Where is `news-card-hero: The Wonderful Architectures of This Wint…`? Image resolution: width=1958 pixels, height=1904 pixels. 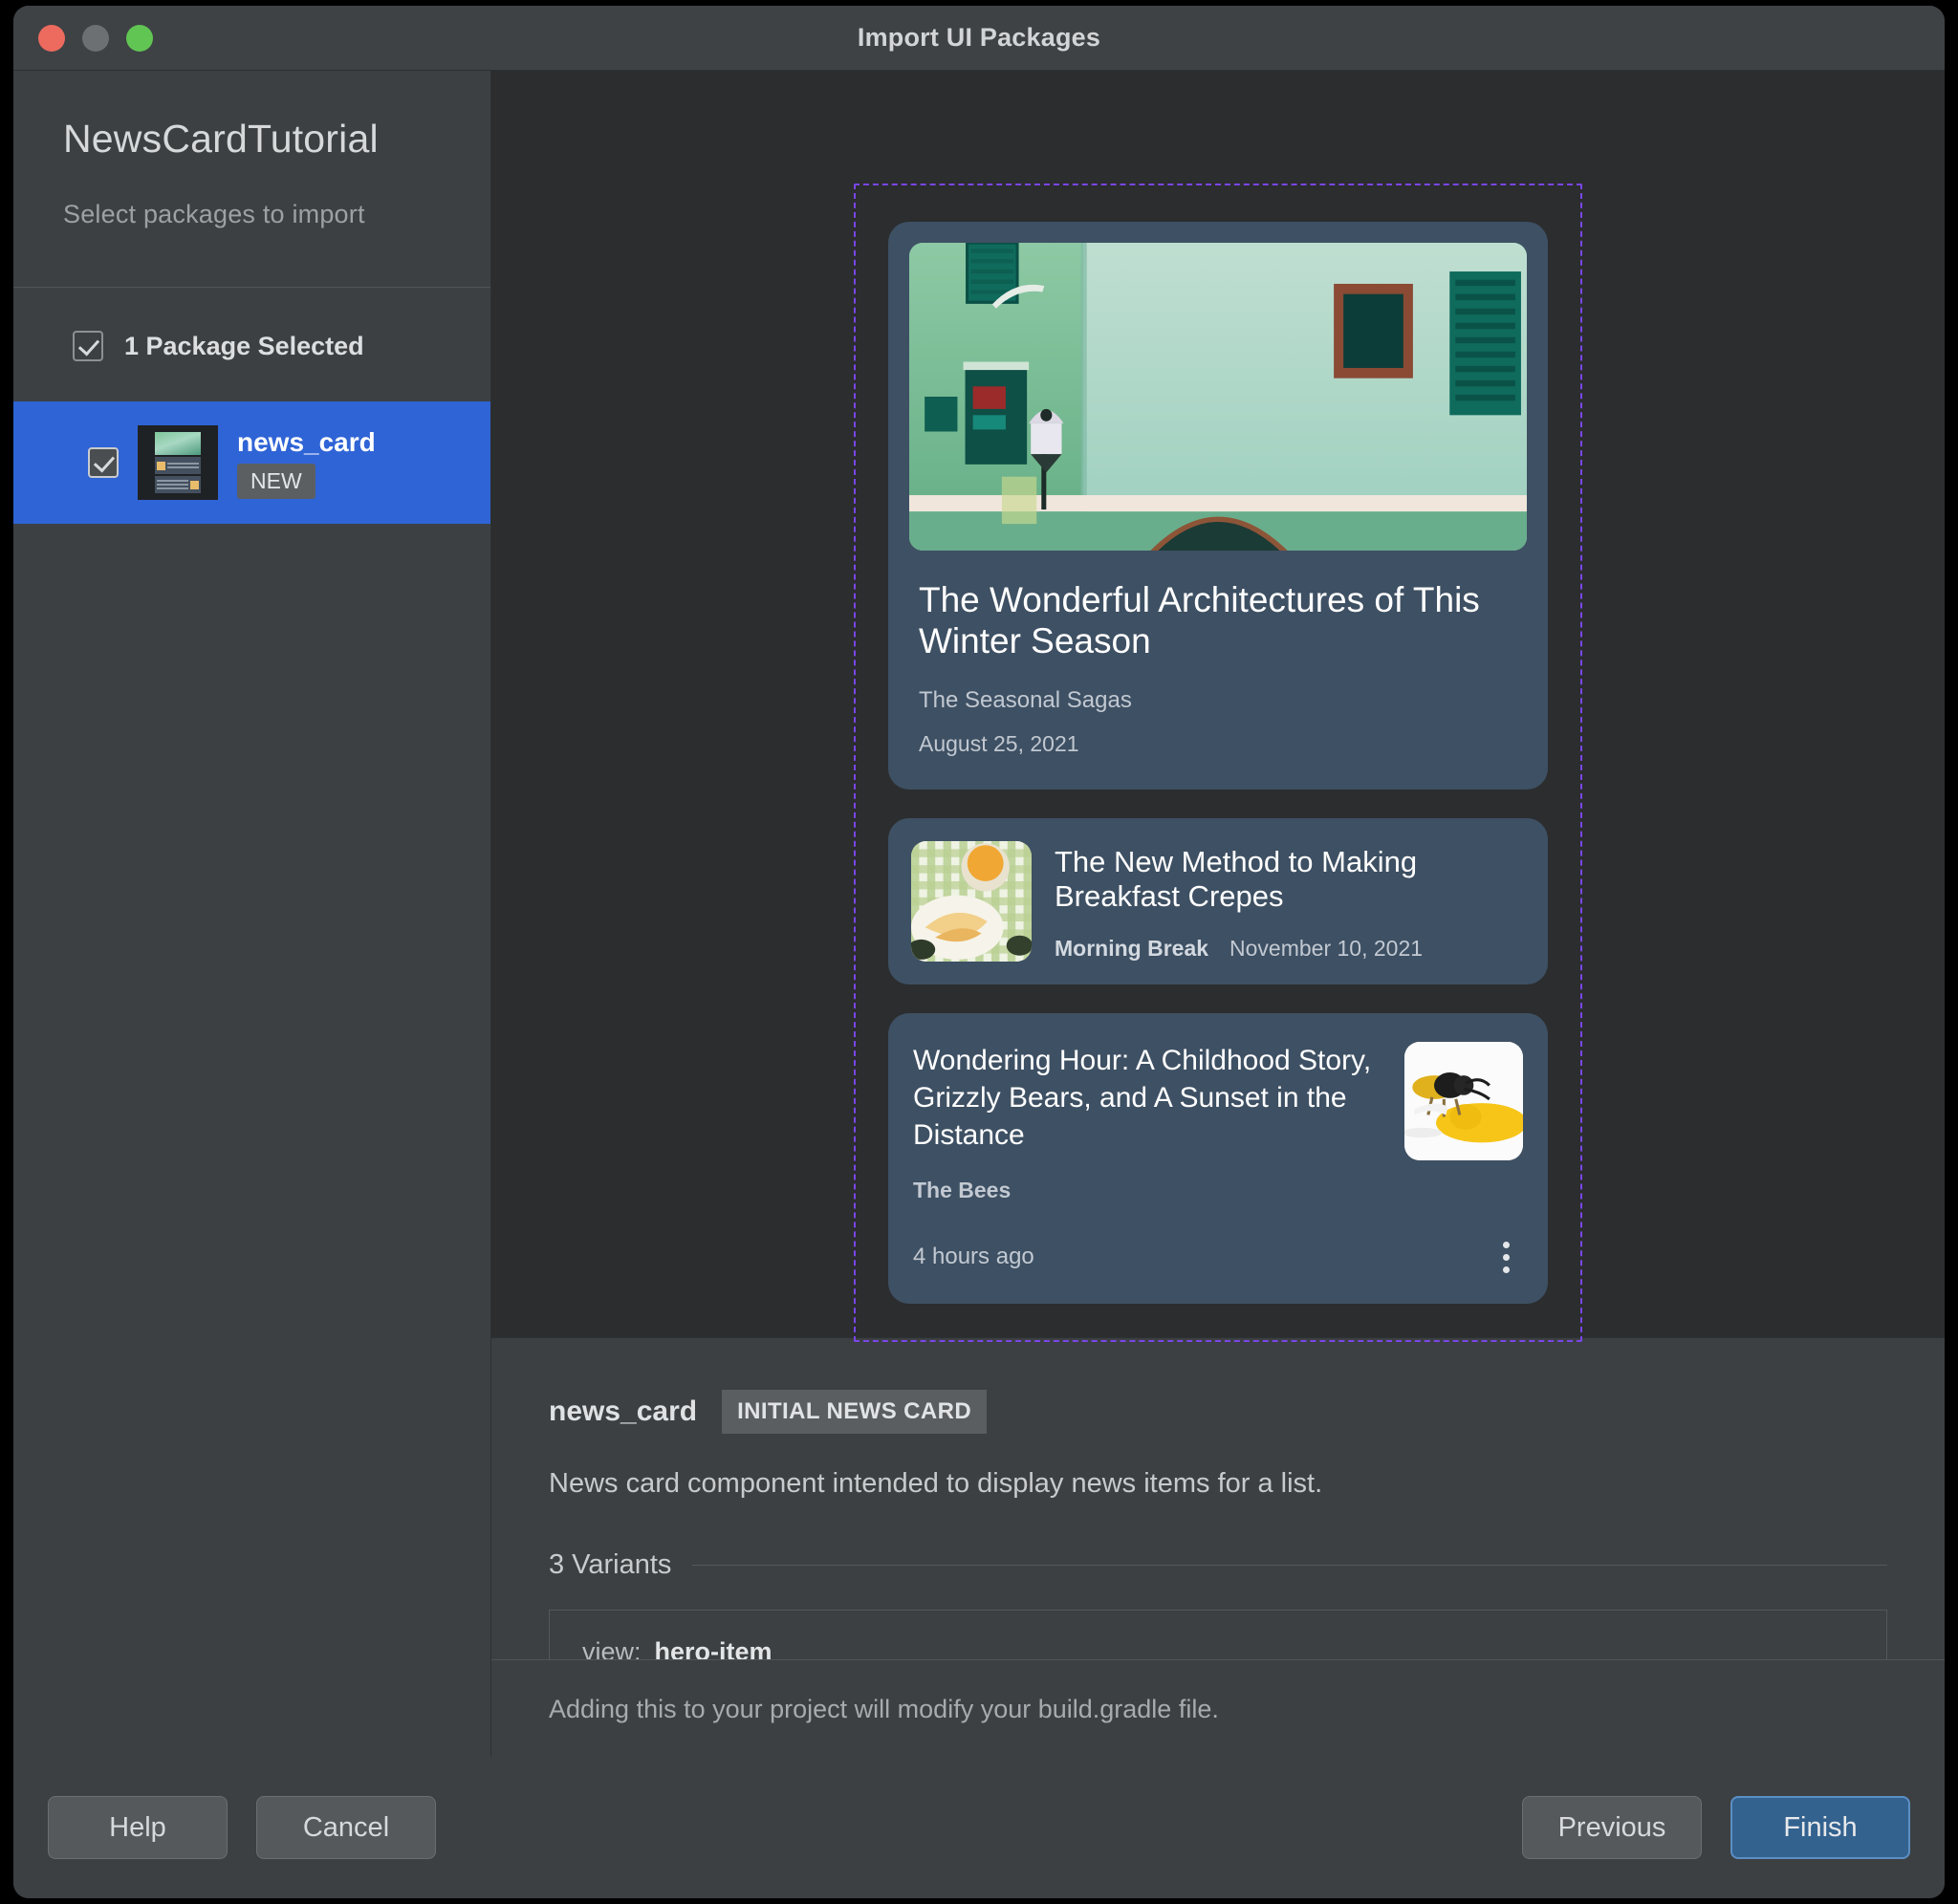
news-card-hero: The Wonderful Architectures of This Wint… is located at coordinates (1218, 506).